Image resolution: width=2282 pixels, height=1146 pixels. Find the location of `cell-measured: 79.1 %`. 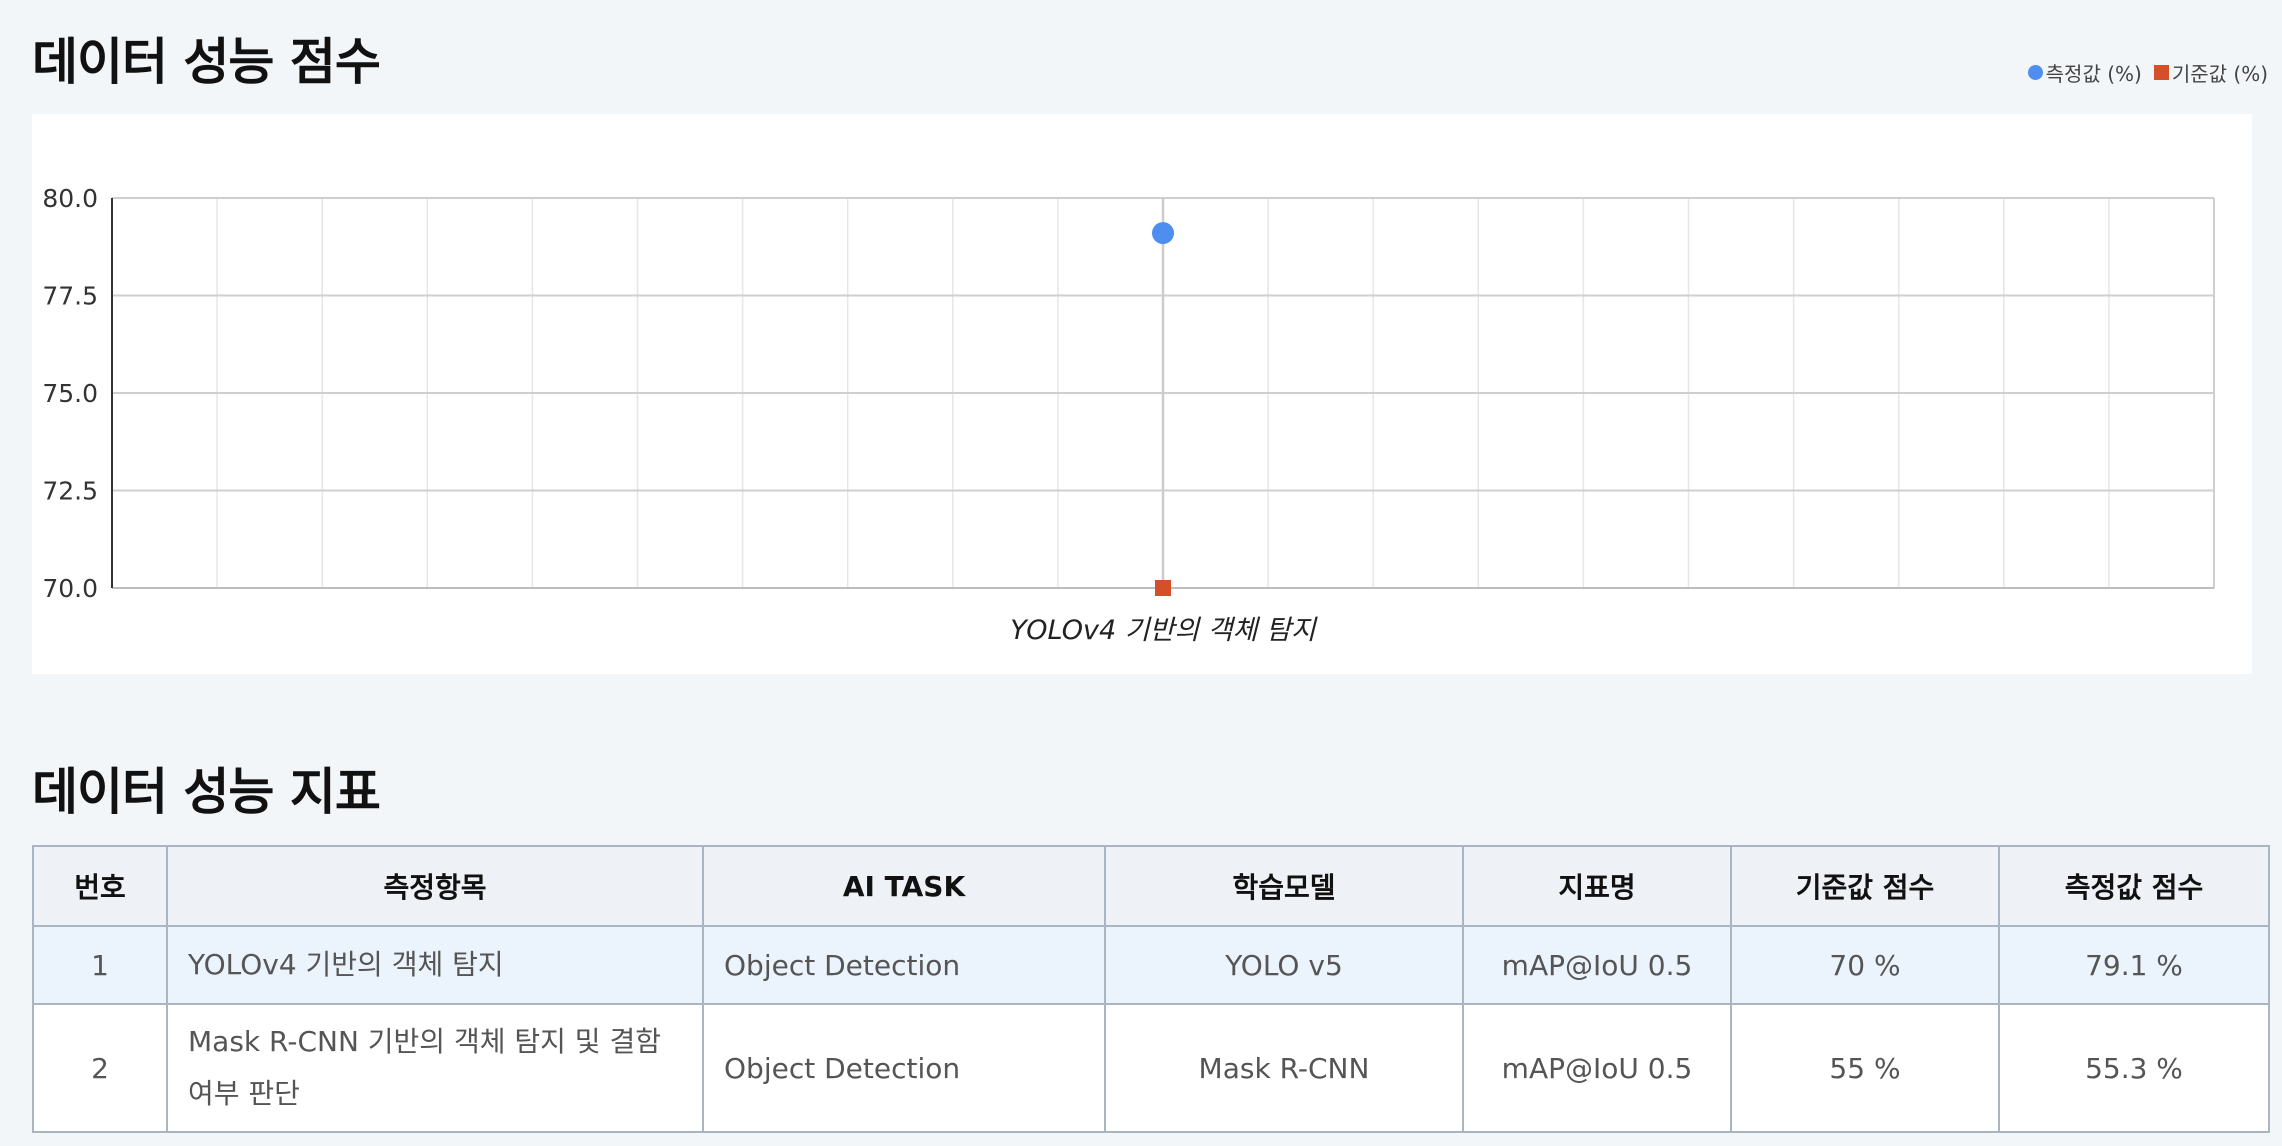

cell-measured: 79.1 % is located at coordinates (2134, 965).